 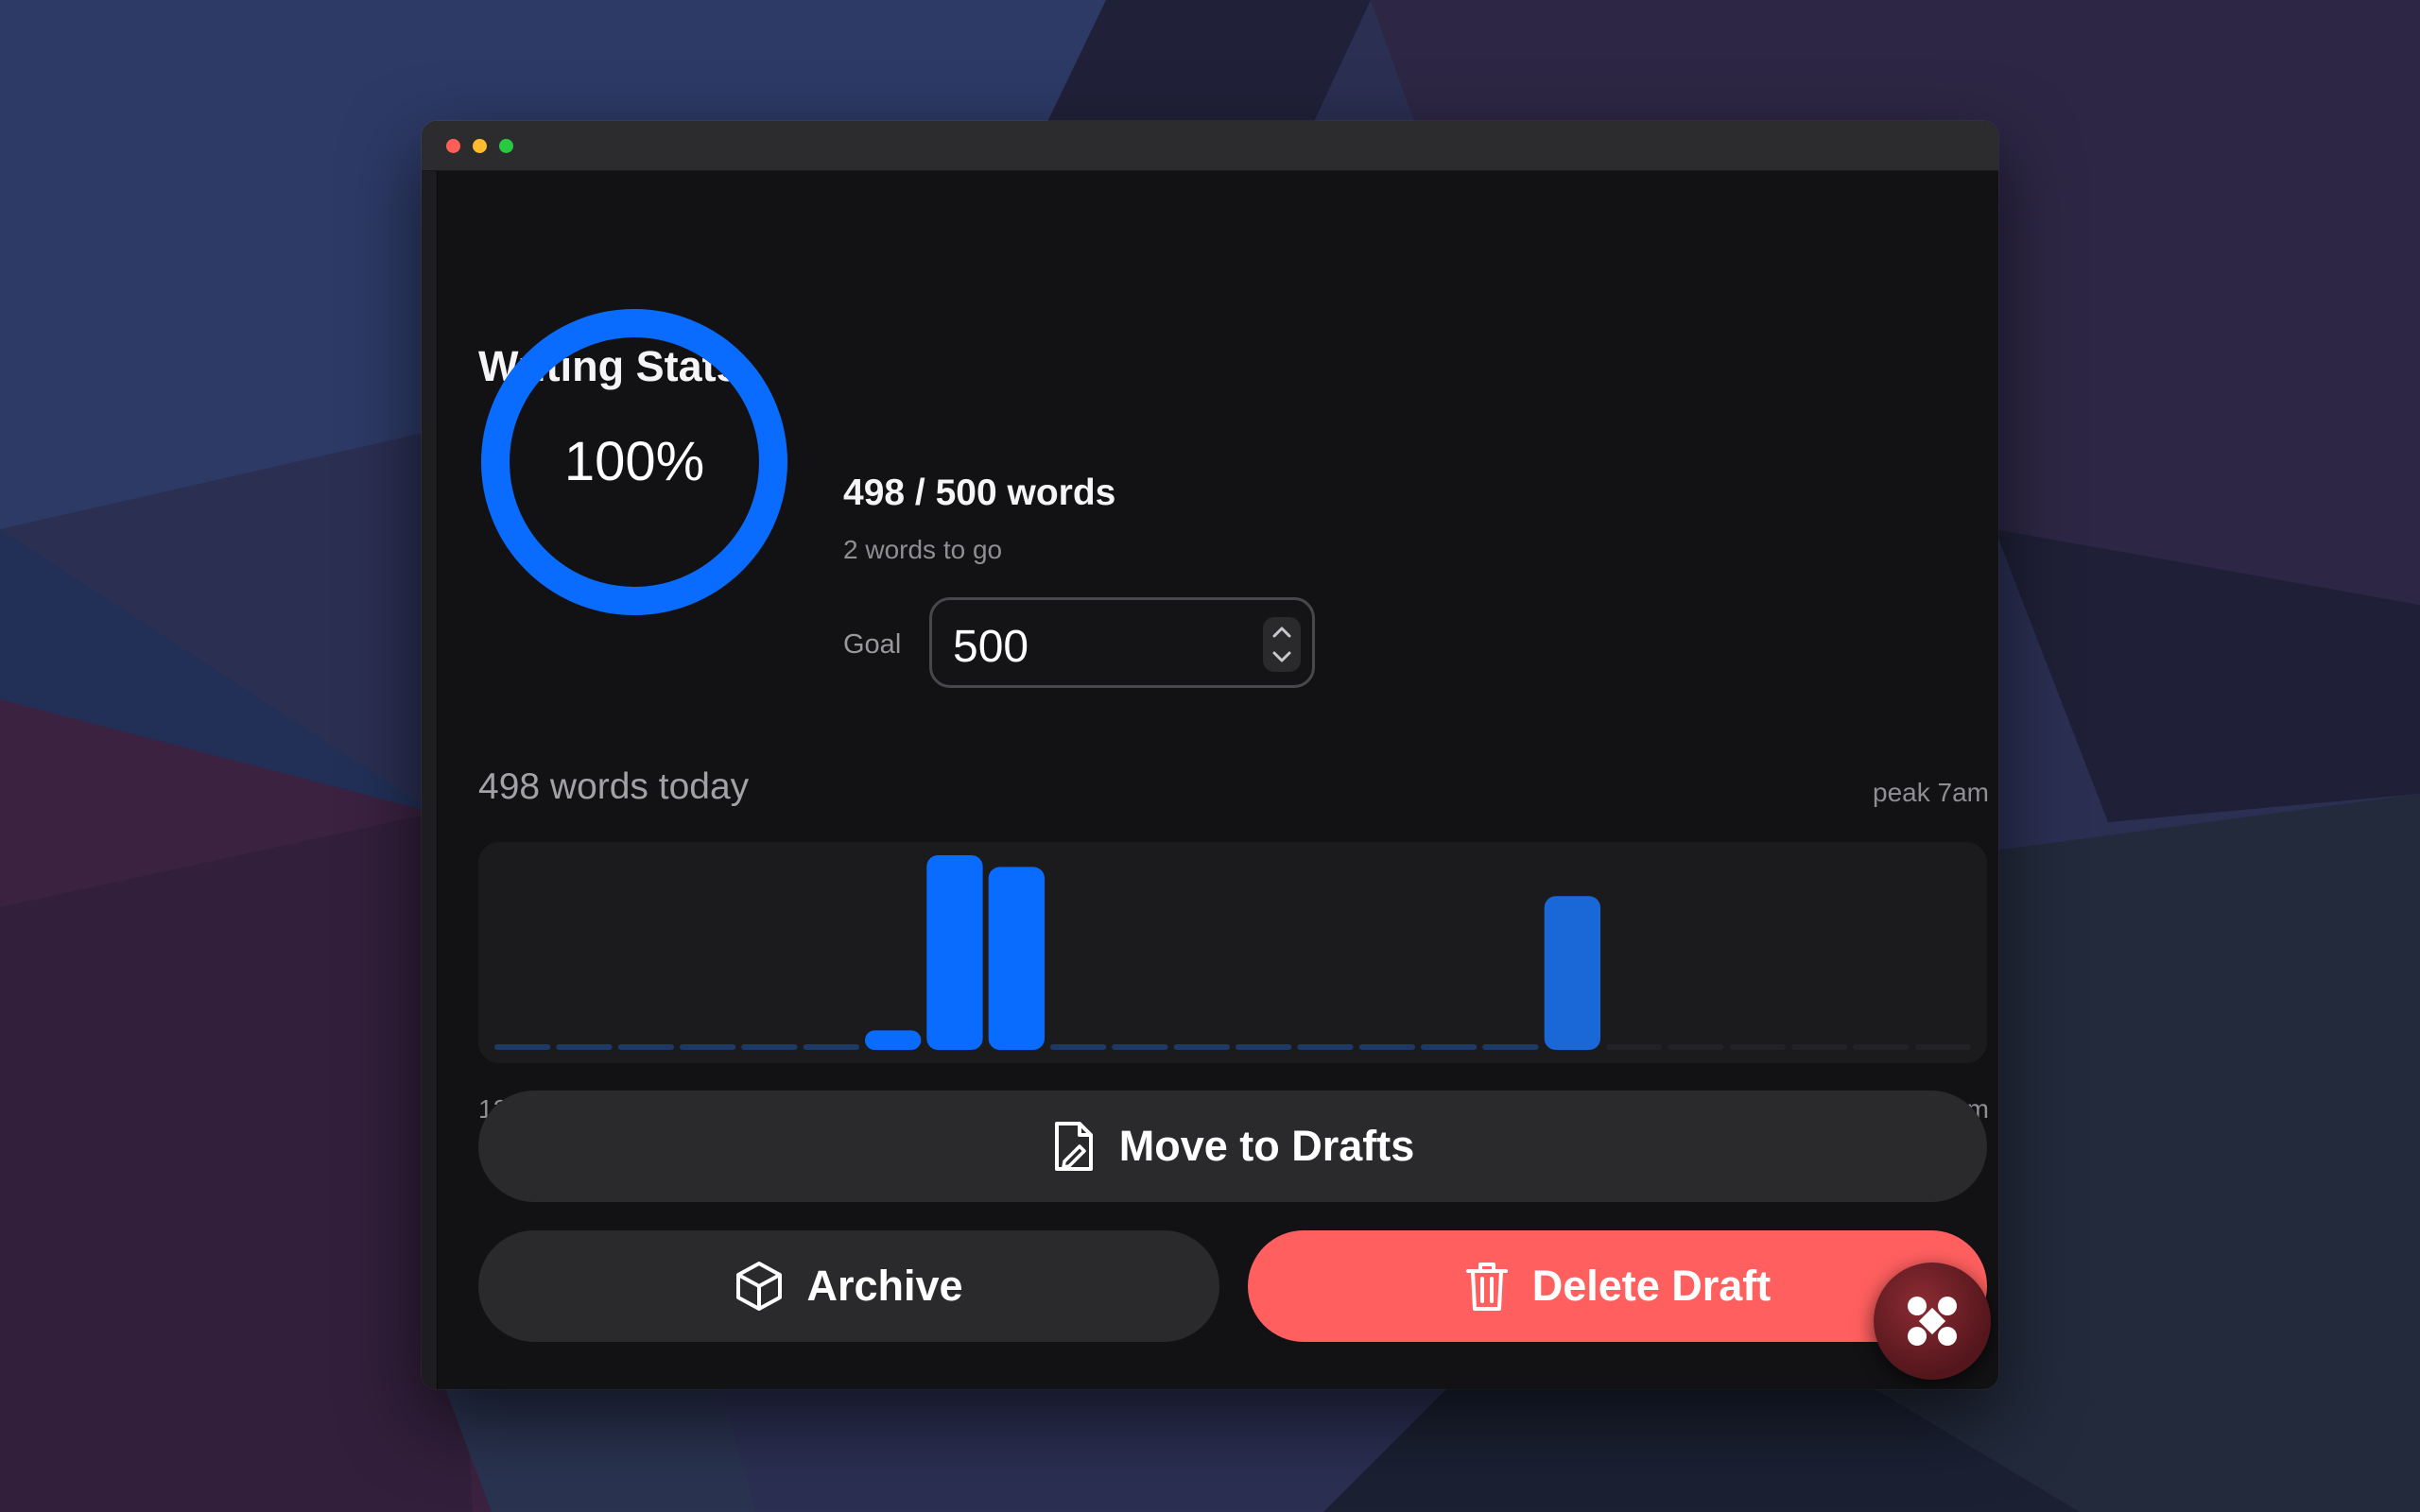 What do you see at coordinates (708, 1047) in the screenshot?
I see `bar-3am` at bounding box center [708, 1047].